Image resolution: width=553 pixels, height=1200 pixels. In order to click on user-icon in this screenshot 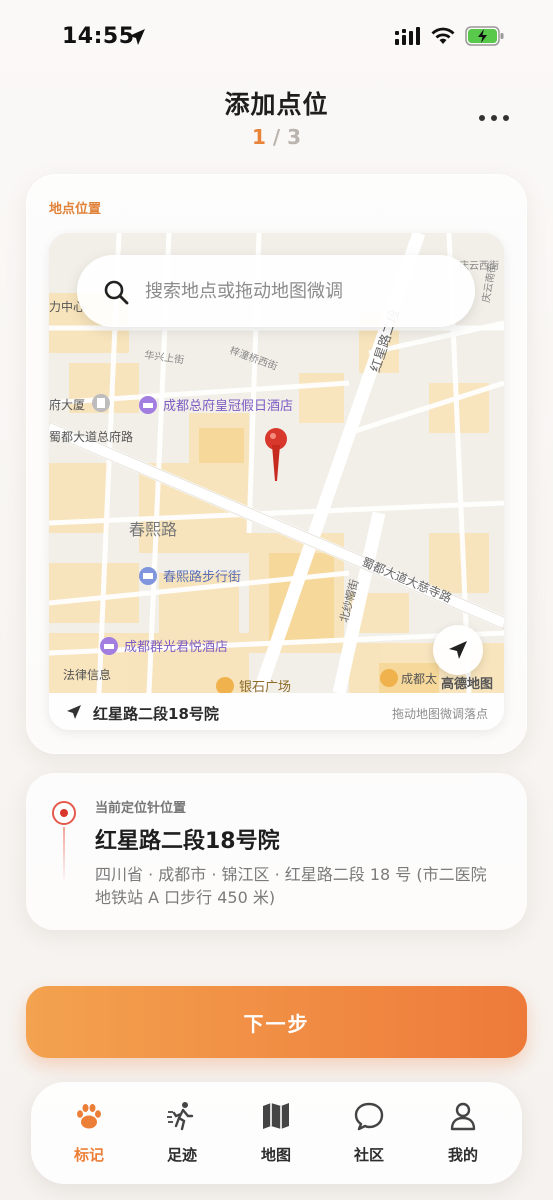, I will do `click(463, 1116)`.